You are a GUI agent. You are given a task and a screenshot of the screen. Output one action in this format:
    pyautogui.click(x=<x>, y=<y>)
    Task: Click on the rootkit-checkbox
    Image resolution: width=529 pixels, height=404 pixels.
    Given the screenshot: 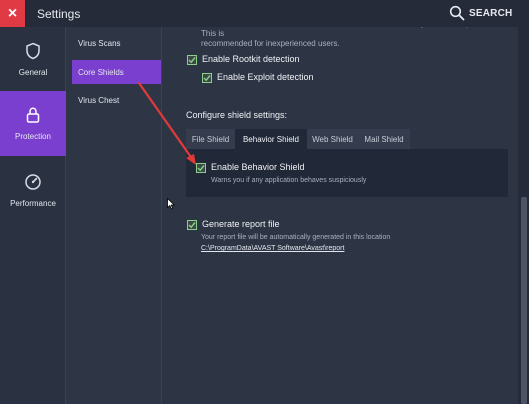 What is the action you would take?
    pyautogui.click(x=192, y=60)
    